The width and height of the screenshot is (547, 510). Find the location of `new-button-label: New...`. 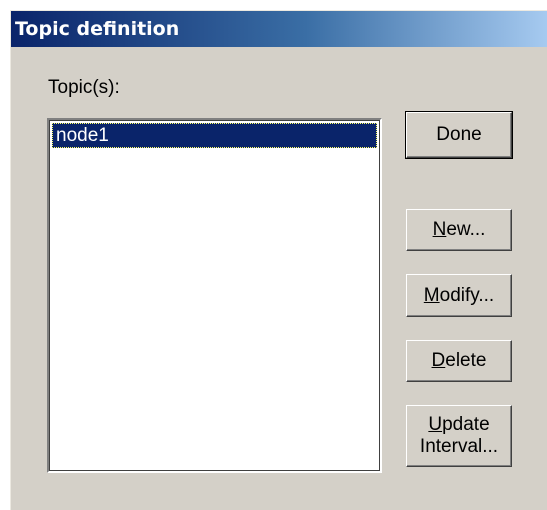

new-button-label: New... is located at coordinates (459, 229).